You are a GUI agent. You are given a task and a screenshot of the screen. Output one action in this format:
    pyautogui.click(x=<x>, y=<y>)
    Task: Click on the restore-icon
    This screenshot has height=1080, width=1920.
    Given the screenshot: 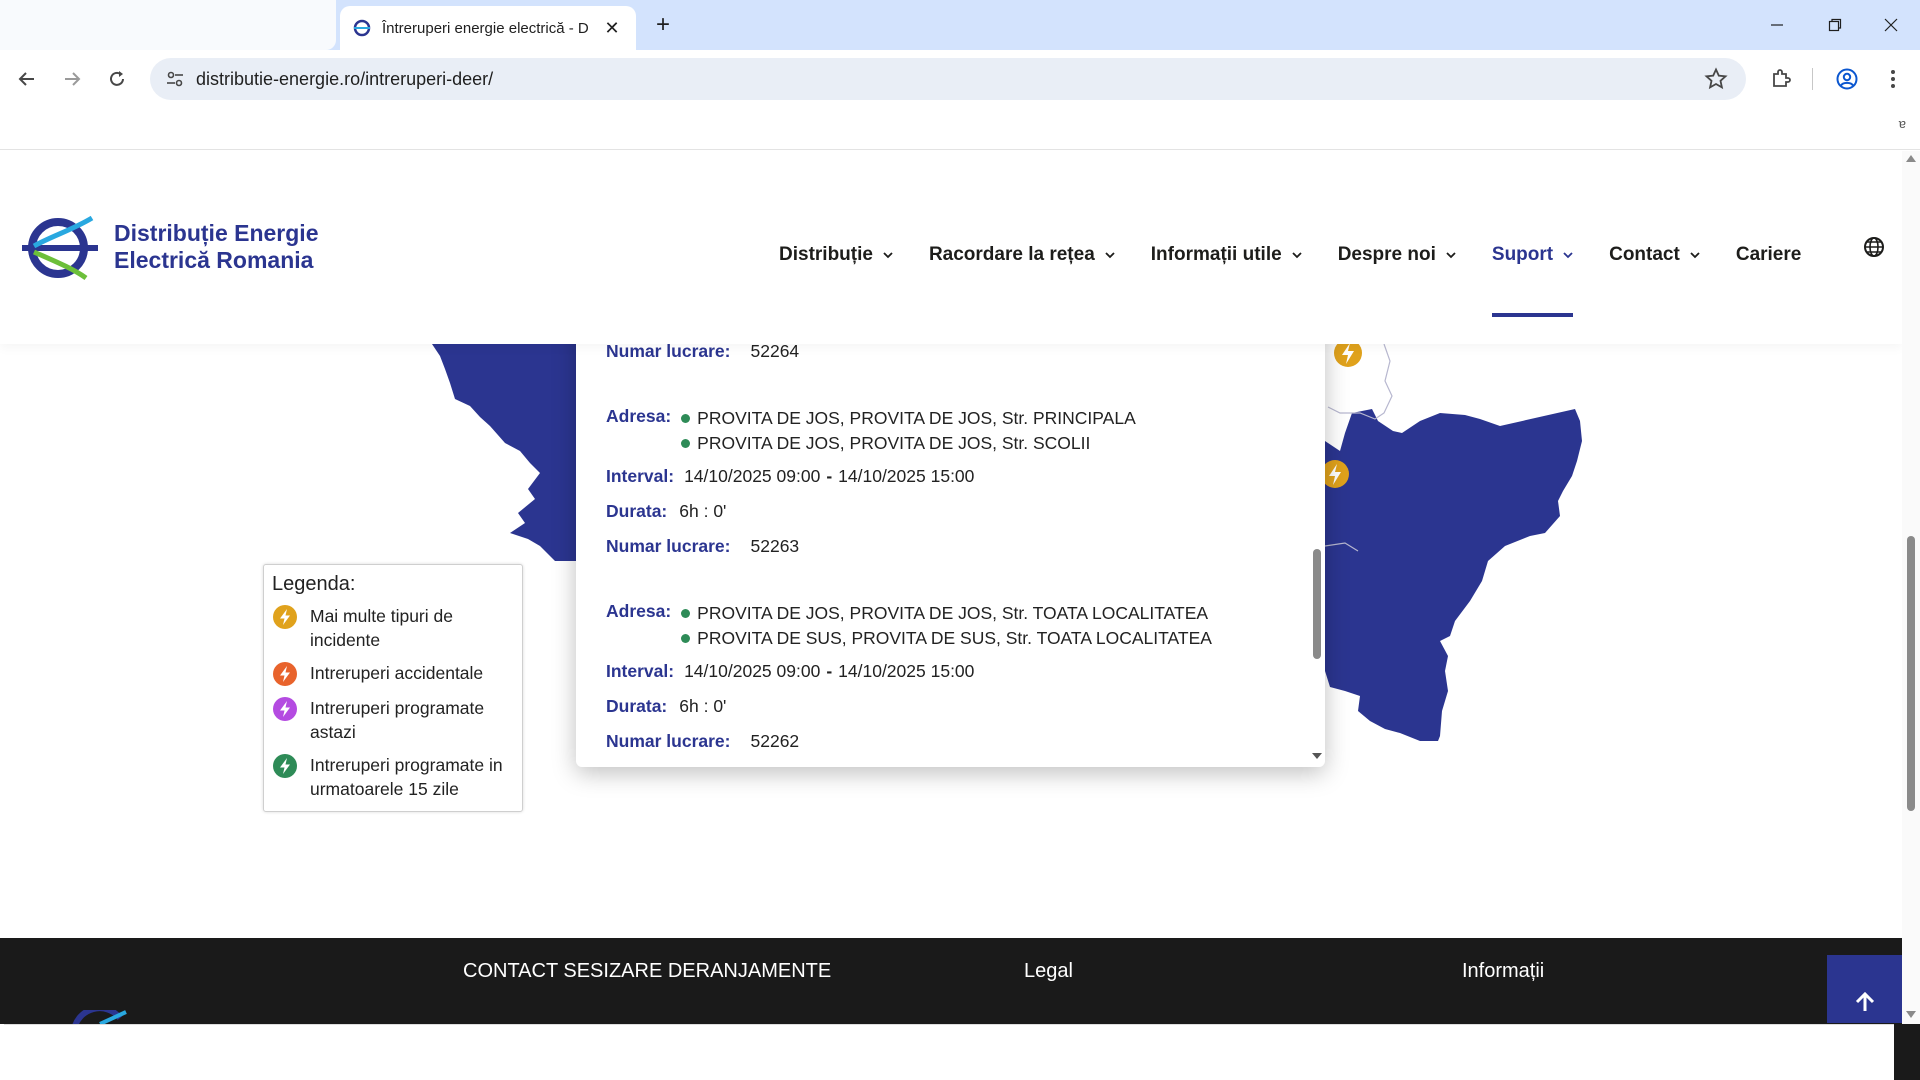 What is the action you would take?
    pyautogui.click(x=1835, y=25)
    